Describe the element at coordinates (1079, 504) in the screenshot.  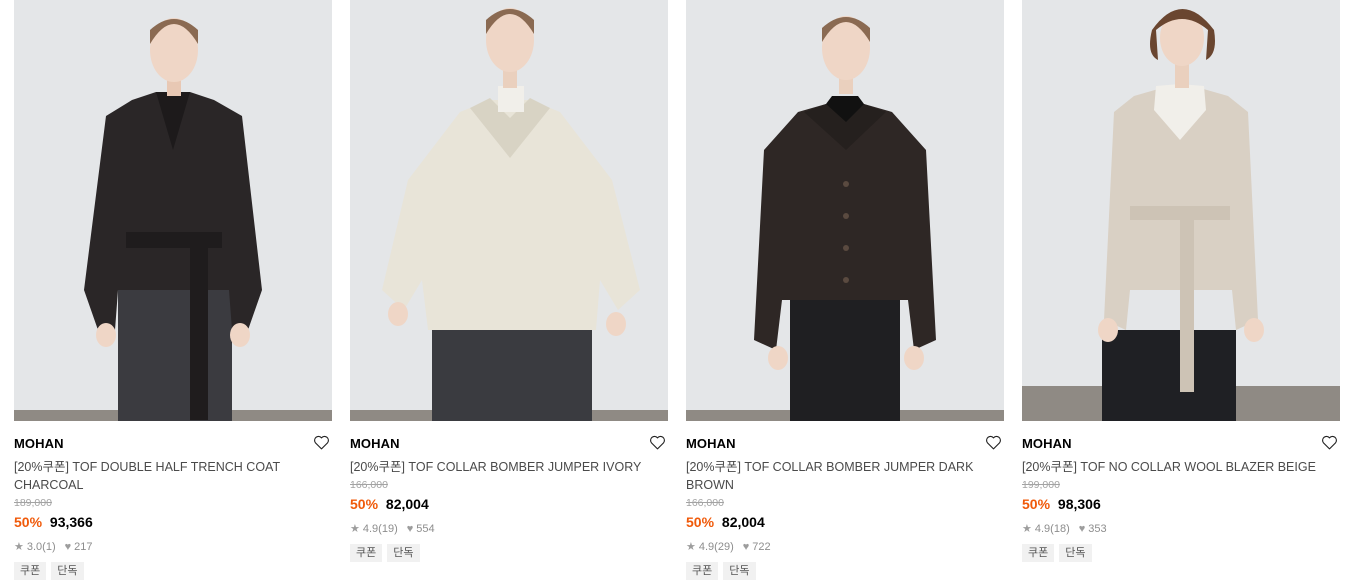
I see `sale-price: 98,306` at that location.